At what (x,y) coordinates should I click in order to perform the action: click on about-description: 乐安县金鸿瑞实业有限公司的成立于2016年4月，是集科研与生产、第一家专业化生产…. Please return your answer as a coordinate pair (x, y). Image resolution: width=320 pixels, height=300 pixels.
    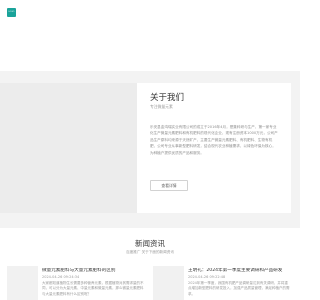
    Looking at the image, I should click on (214, 140).